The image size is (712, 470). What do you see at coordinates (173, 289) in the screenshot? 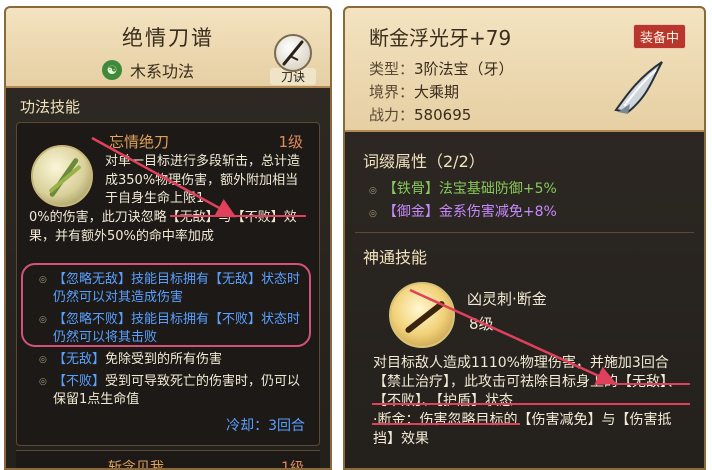
I see `effect-item: 【忽略无敌】技能目标拥有【无敌】状态时仍然可以对其造成伤害` at bounding box center [173, 289].